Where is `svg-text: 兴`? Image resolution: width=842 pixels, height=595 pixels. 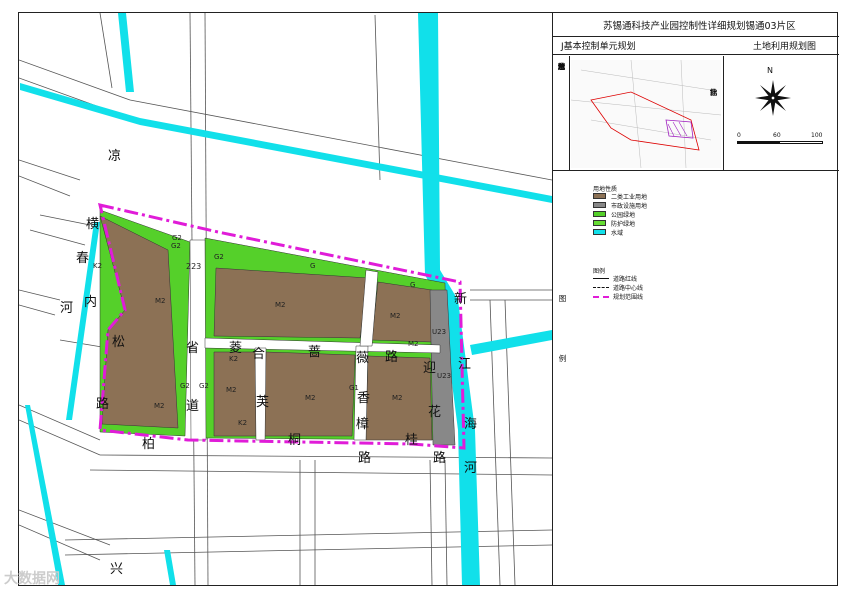
svg-text: 兴 is located at coordinates (116, 569).